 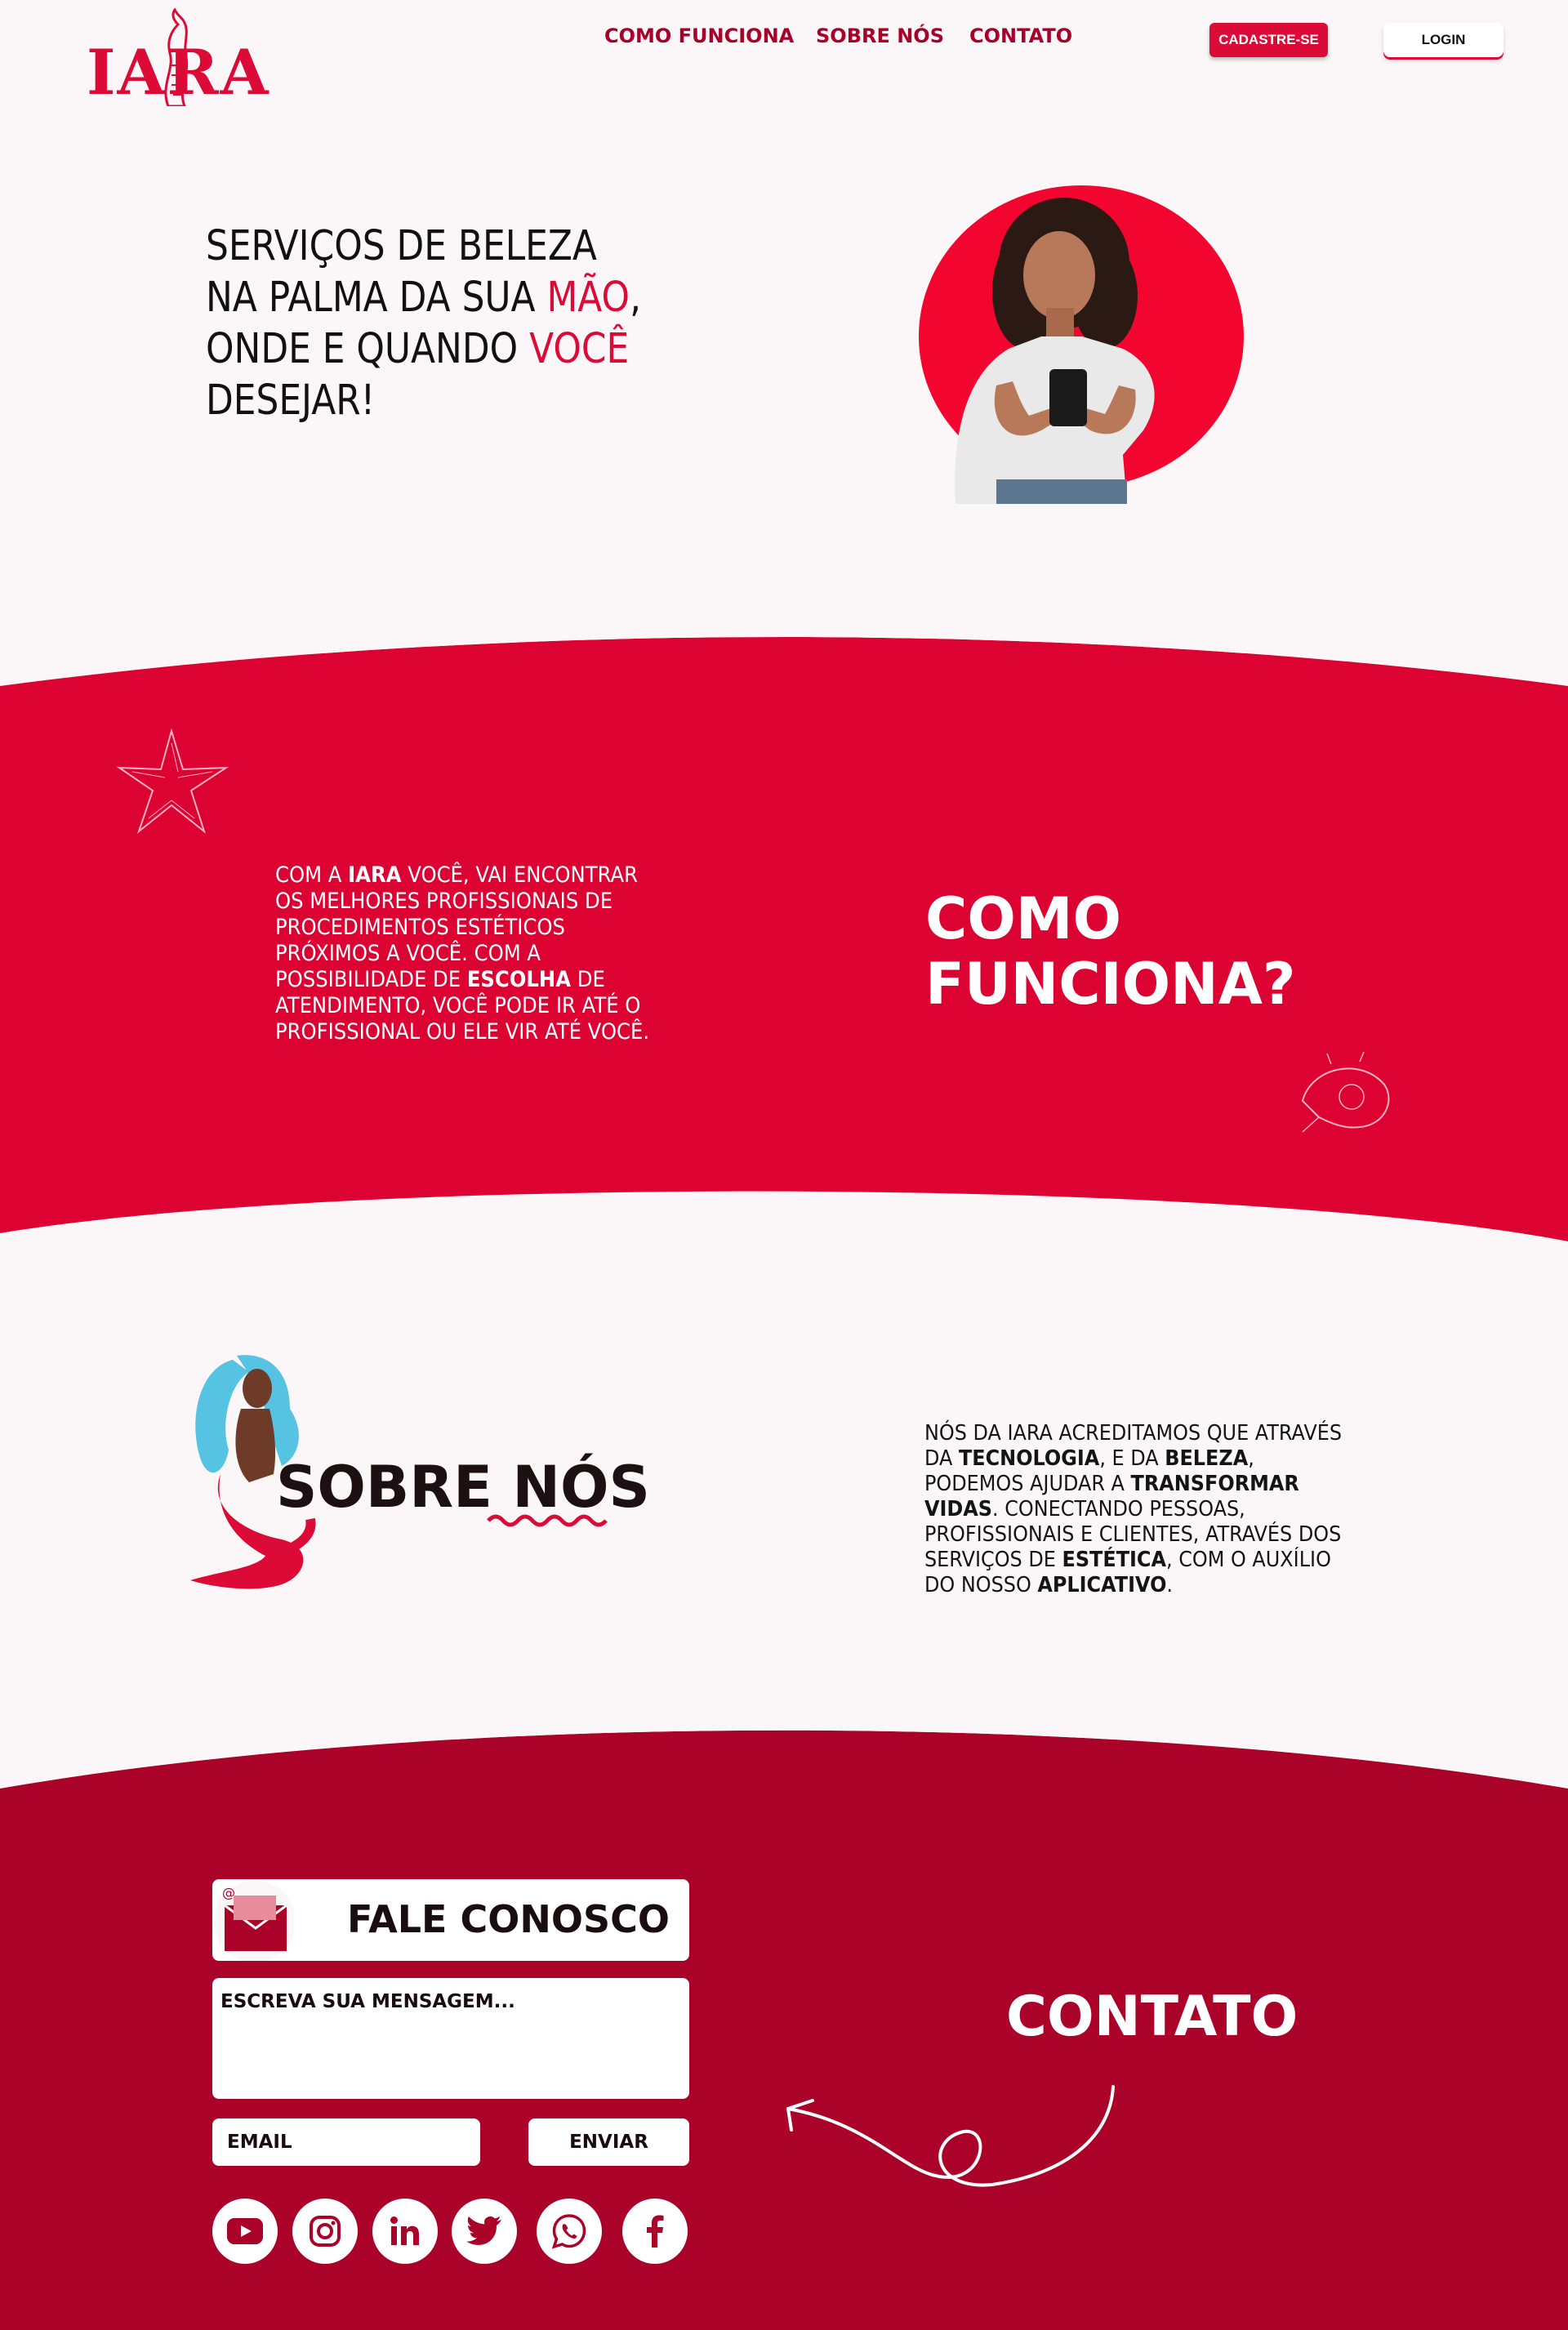 What do you see at coordinates (508, 1919) in the screenshot?
I see `fale-conosco-title: FALE CONOSCO` at bounding box center [508, 1919].